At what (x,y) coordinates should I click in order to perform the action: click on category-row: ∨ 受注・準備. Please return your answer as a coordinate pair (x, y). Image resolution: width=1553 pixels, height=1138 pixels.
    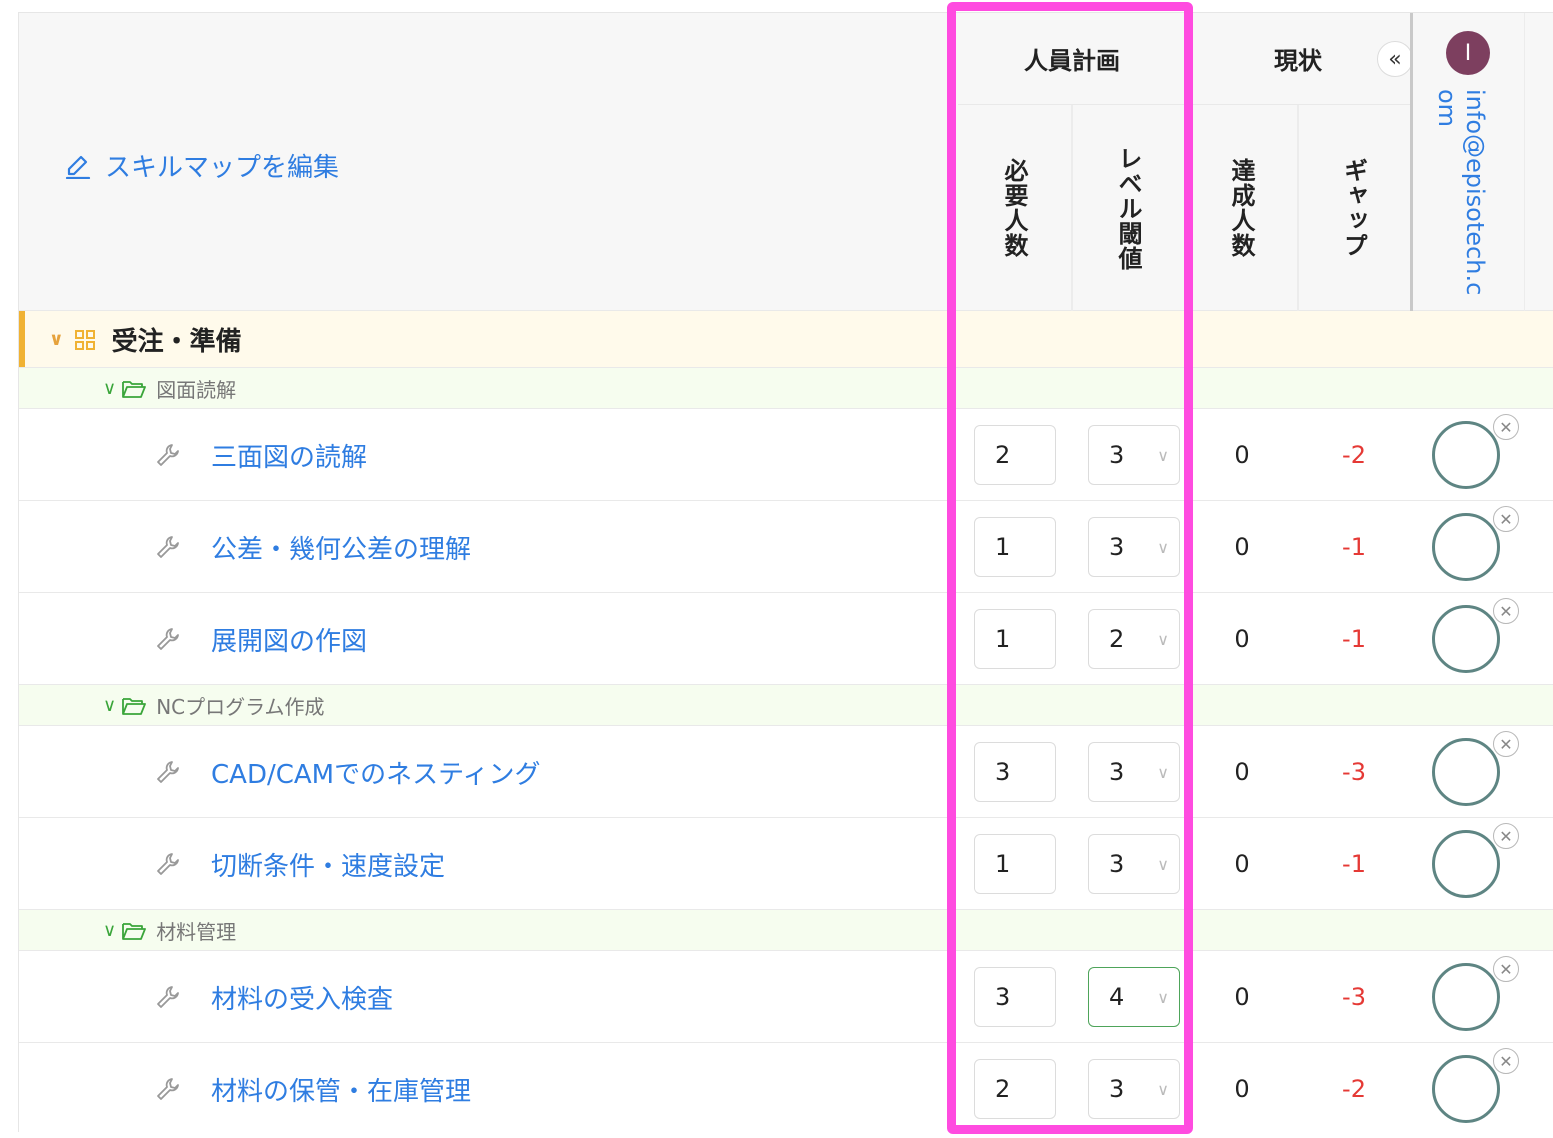
    Looking at the image, I should click on (786, 339).